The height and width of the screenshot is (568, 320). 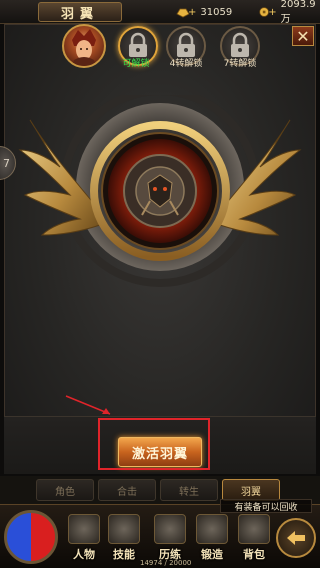 I want to click on hp-readout: 14974 / 20000, so click(x=166, y=563).